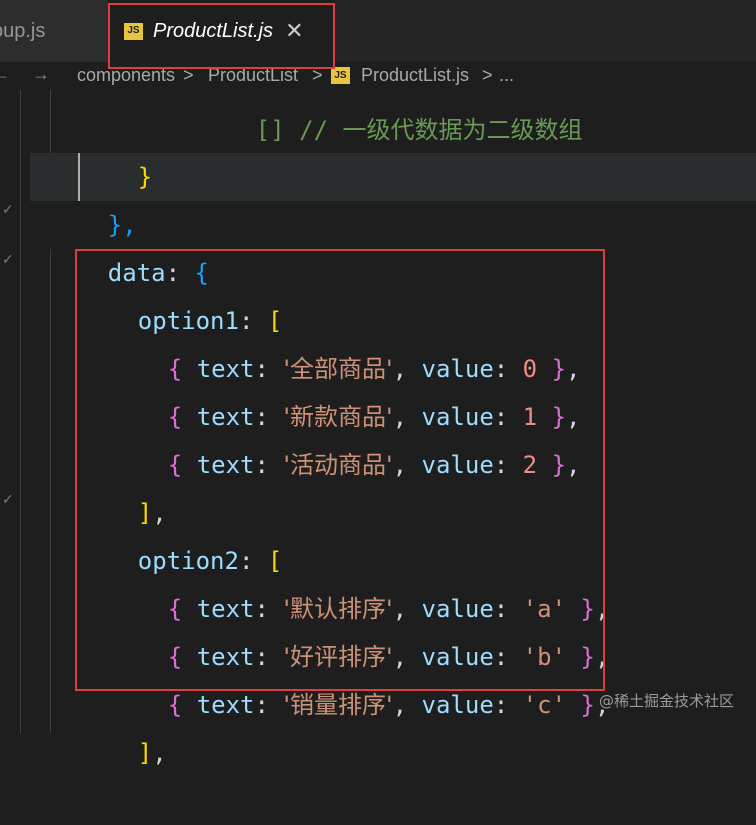 The width and height of the screenshot is (756, 825). Describe the element at coordinates (213, 30) in the screenshot. I see `tab-label: ProductList.js` at that location.